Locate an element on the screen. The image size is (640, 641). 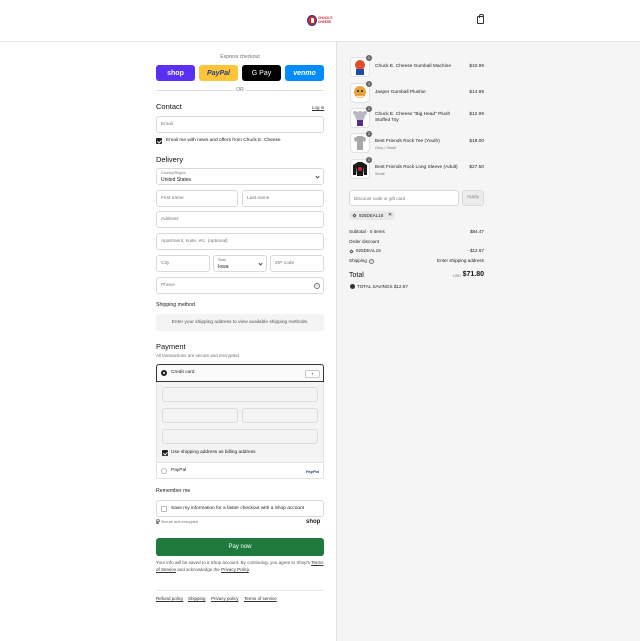
remember-me-heading: Remember me is located at coordinates (173, 491).